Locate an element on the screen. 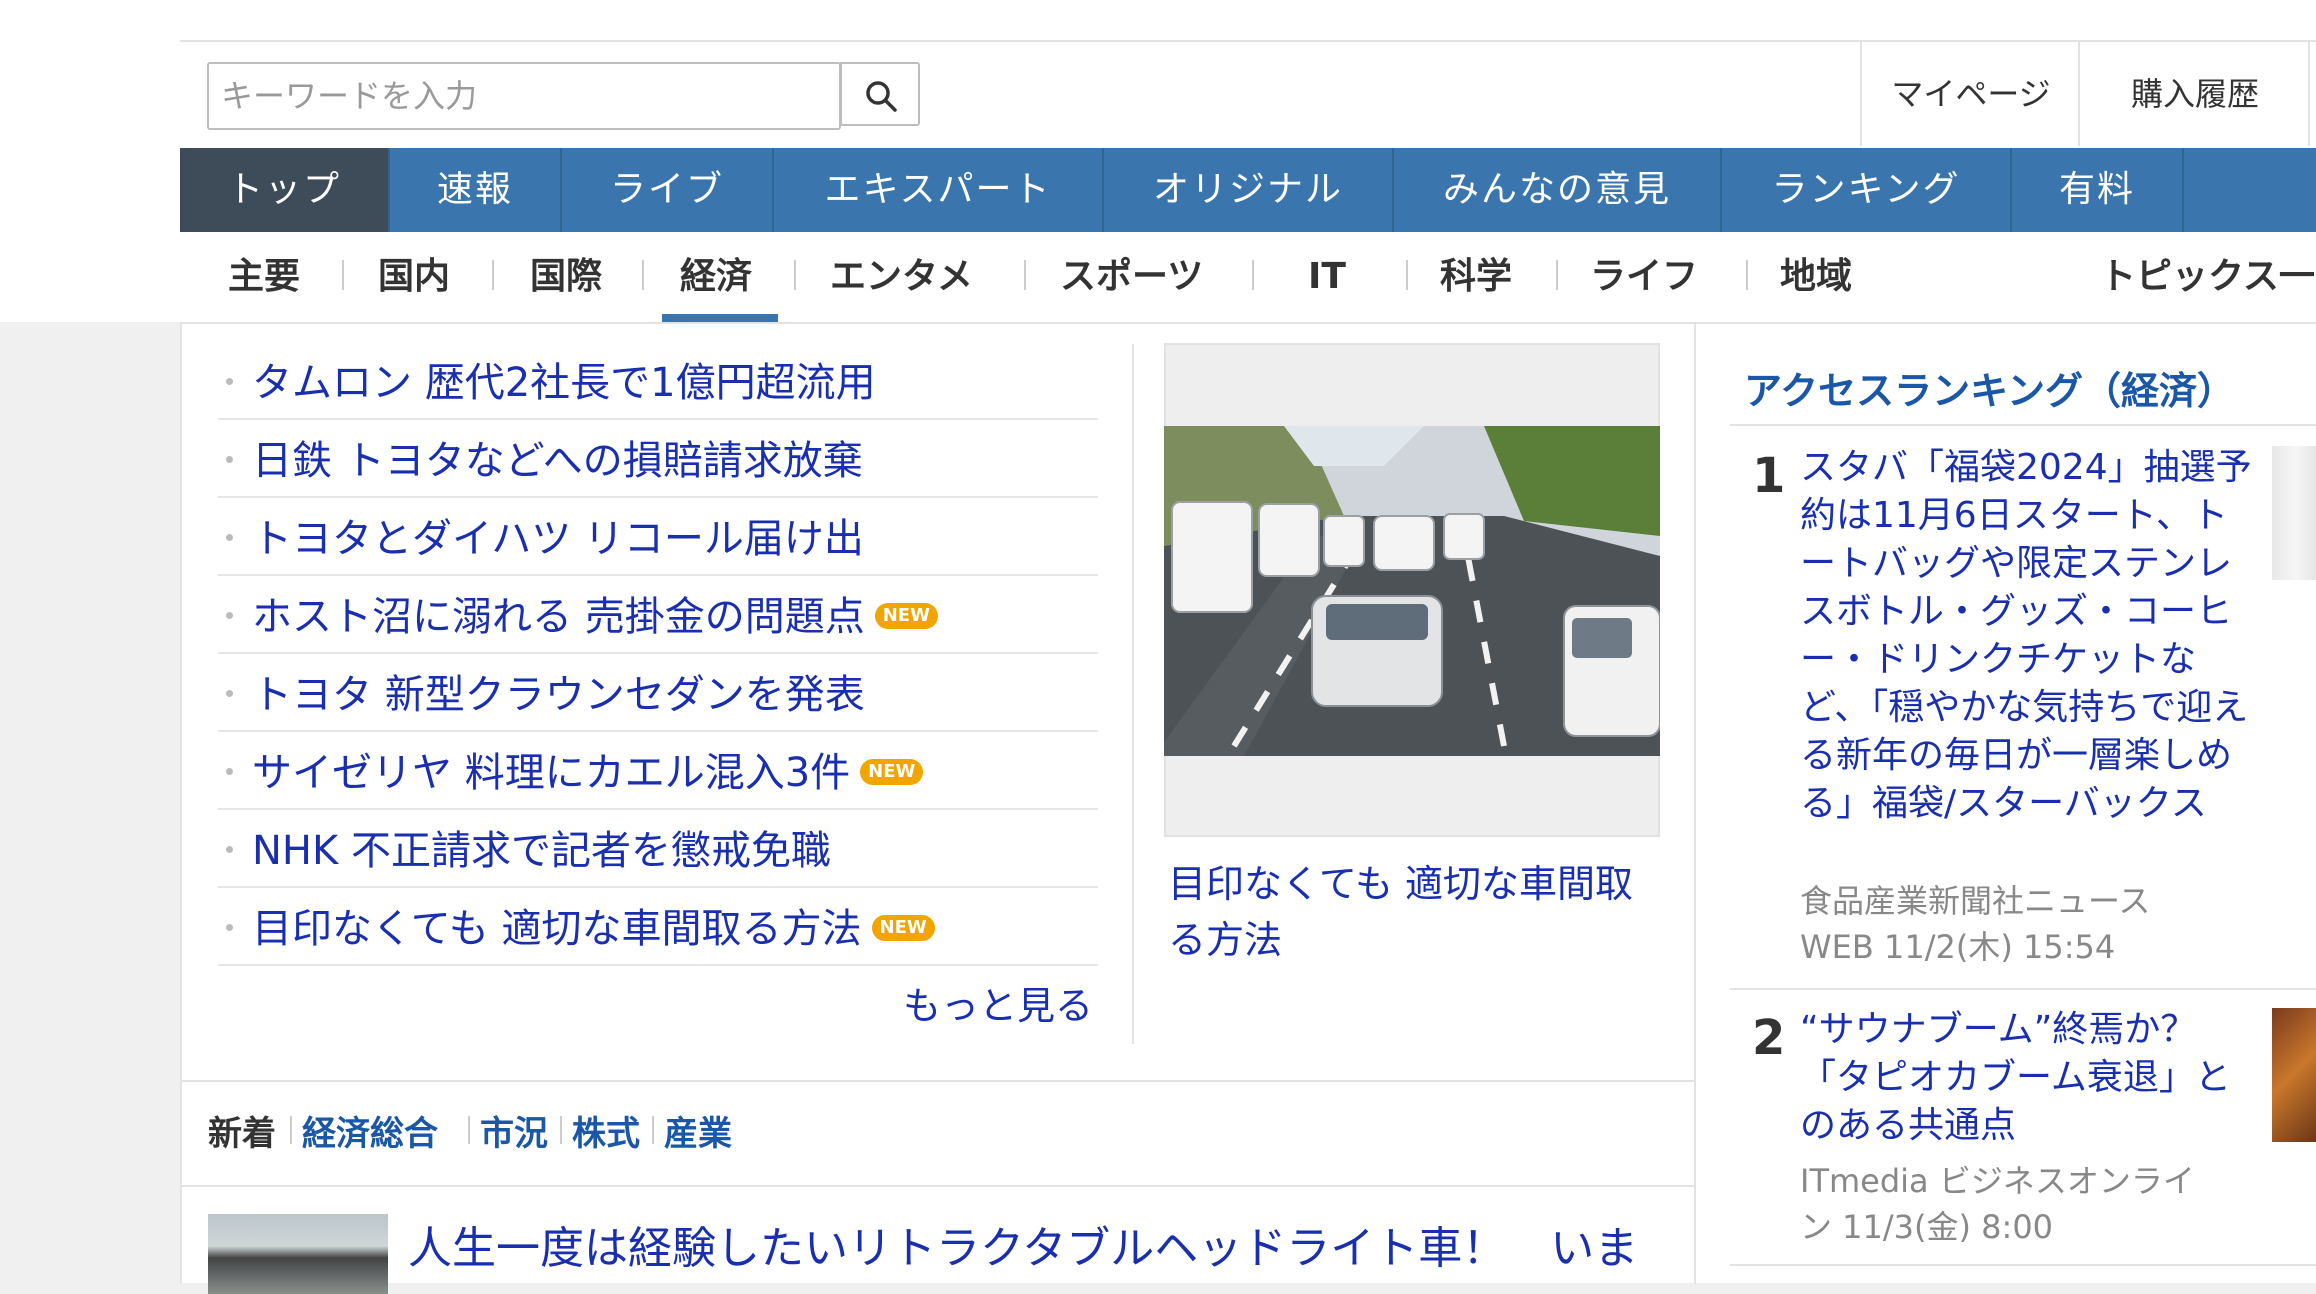 The image size is (2316, 1294). photo-caption: 目印なくても 適切な車間取る方法 is located at coordinates (1418, 912).